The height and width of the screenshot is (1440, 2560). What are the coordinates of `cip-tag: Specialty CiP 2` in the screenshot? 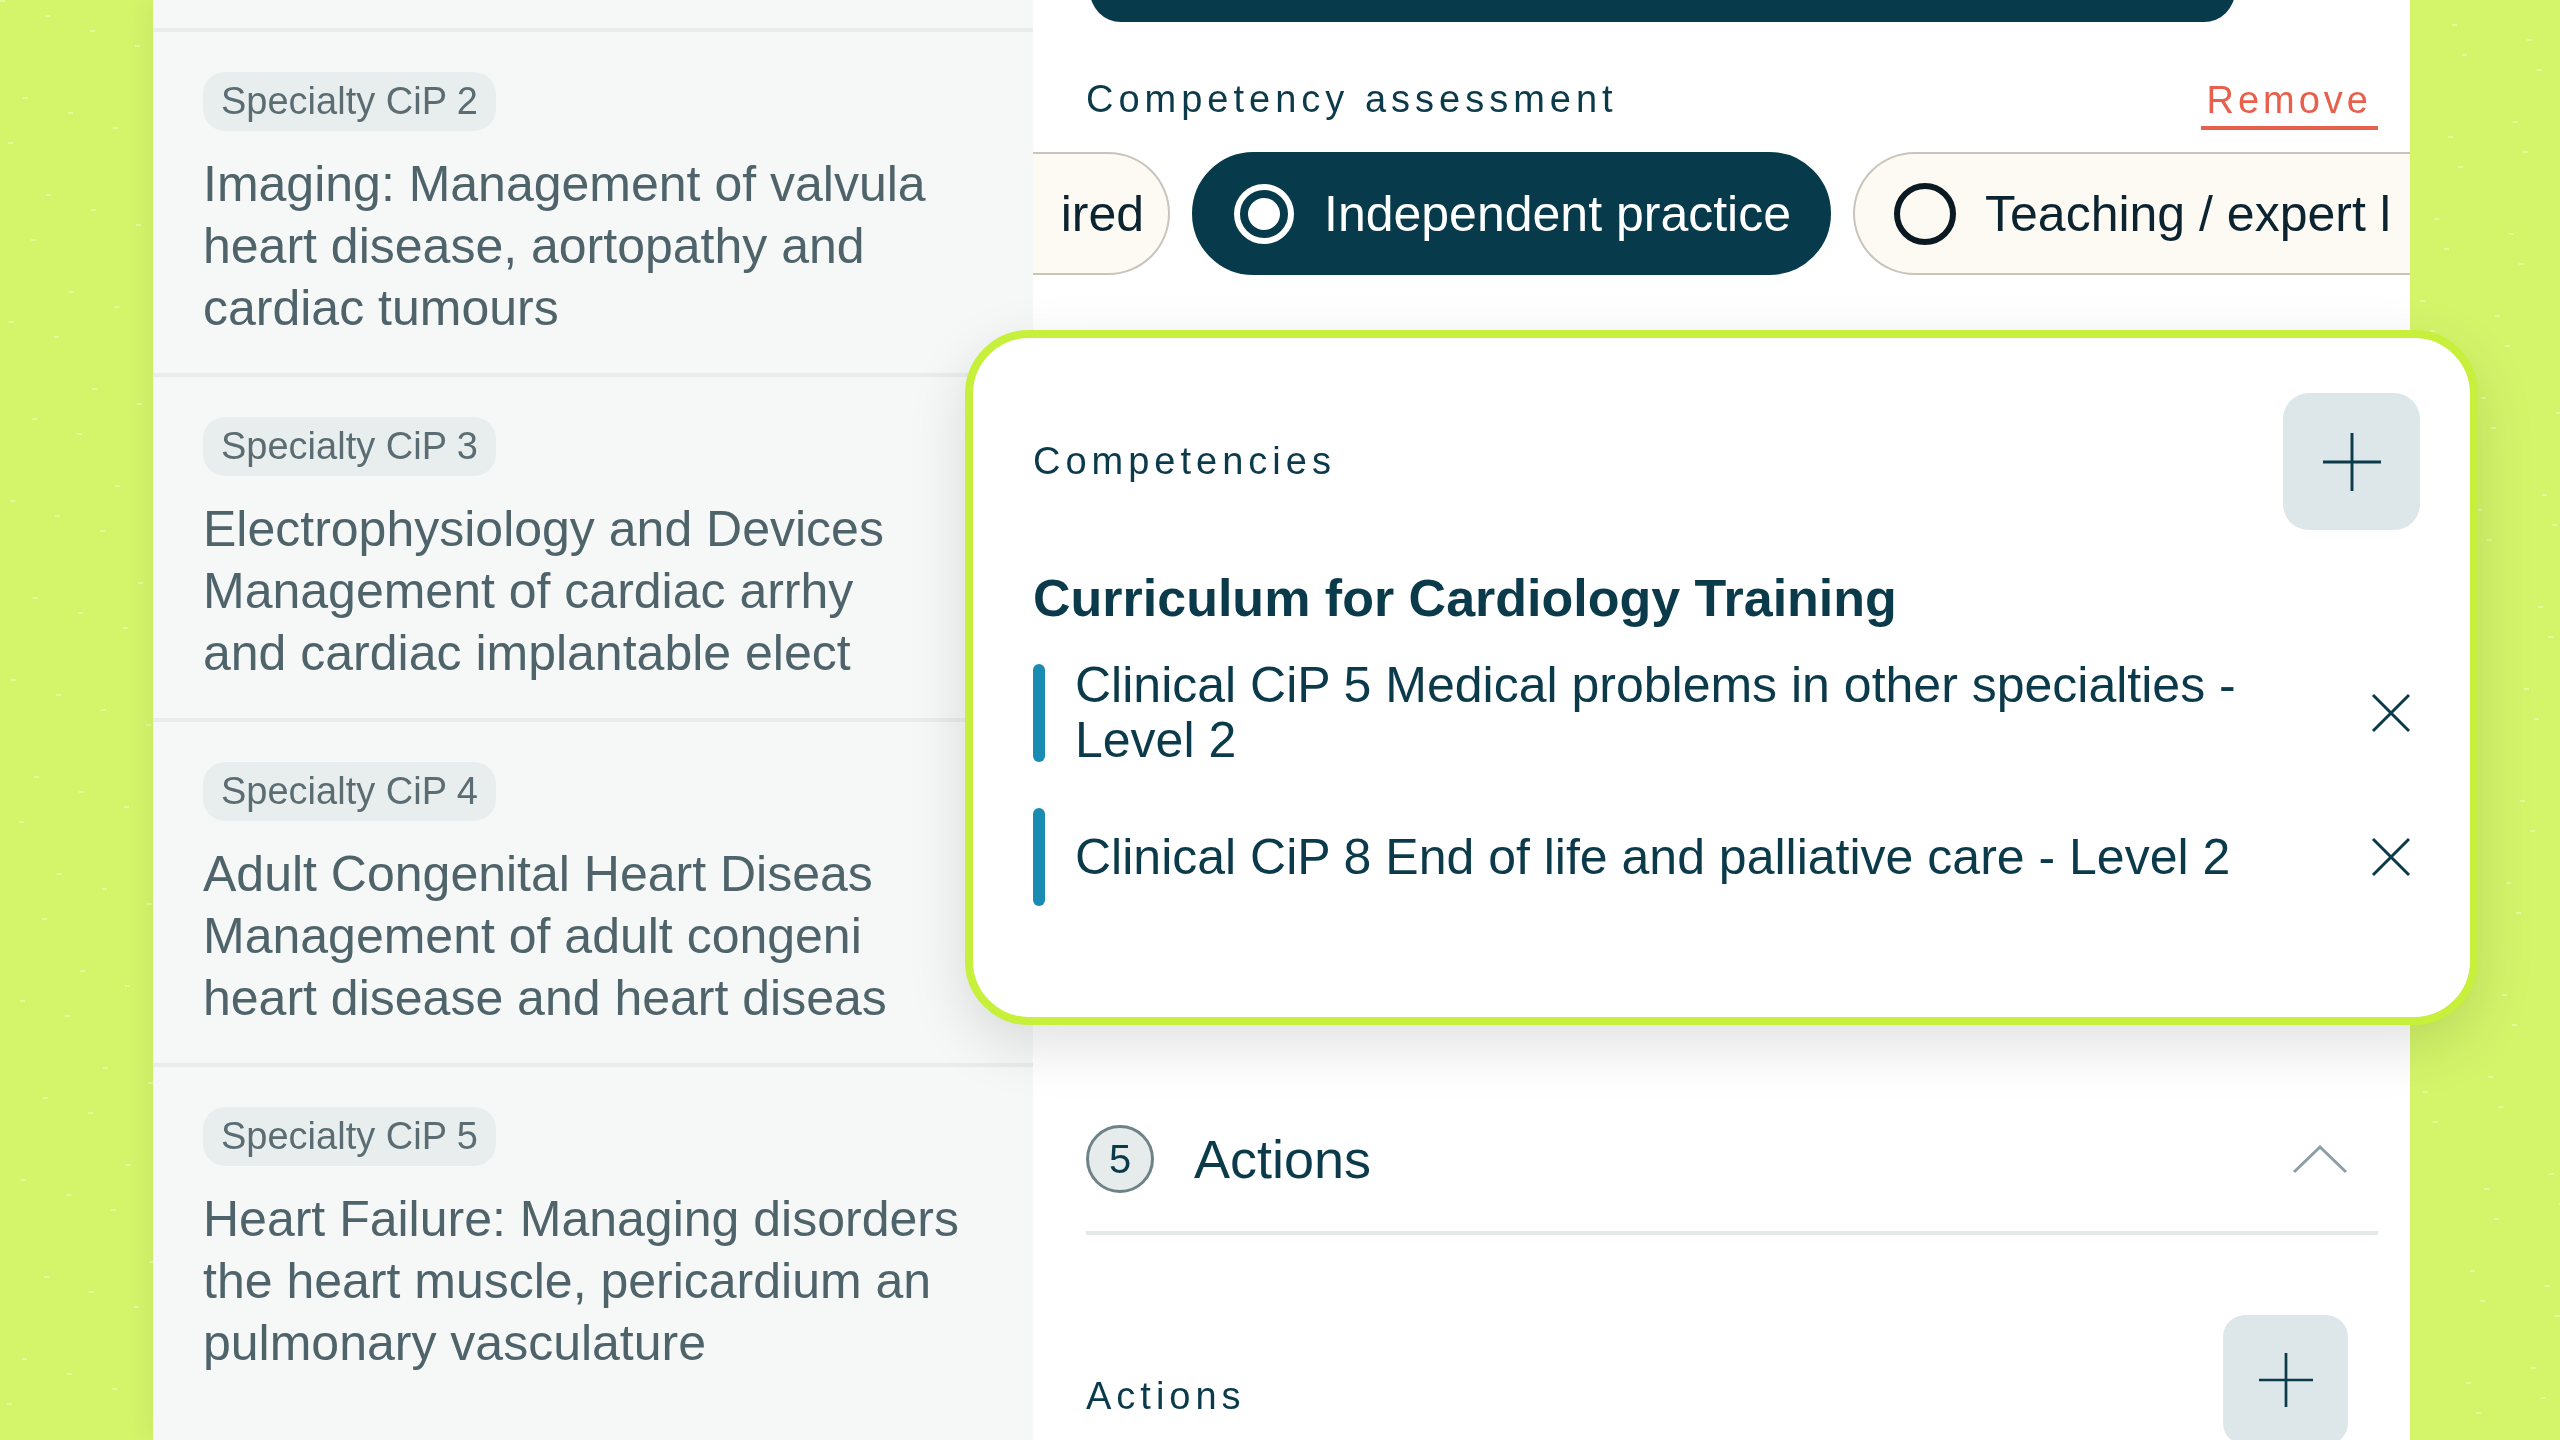 It's located at (349, 101).